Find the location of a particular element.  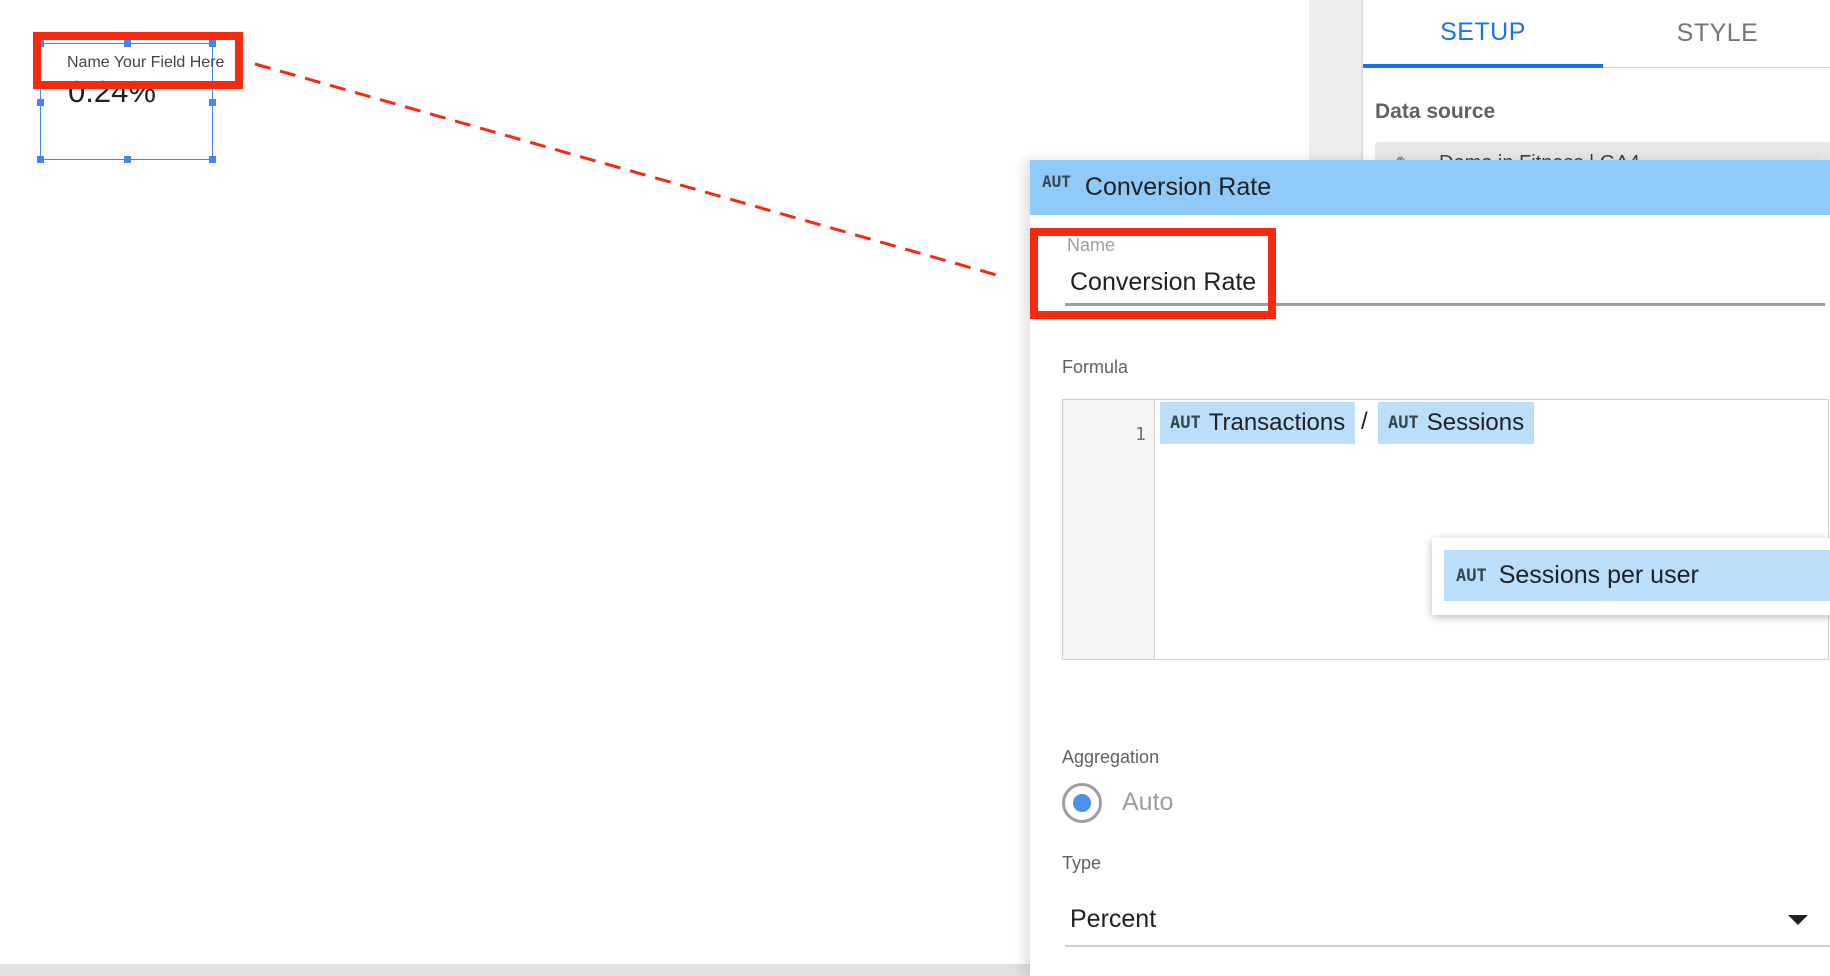

radio-selected-dot is located at coordinates (1082, 803).